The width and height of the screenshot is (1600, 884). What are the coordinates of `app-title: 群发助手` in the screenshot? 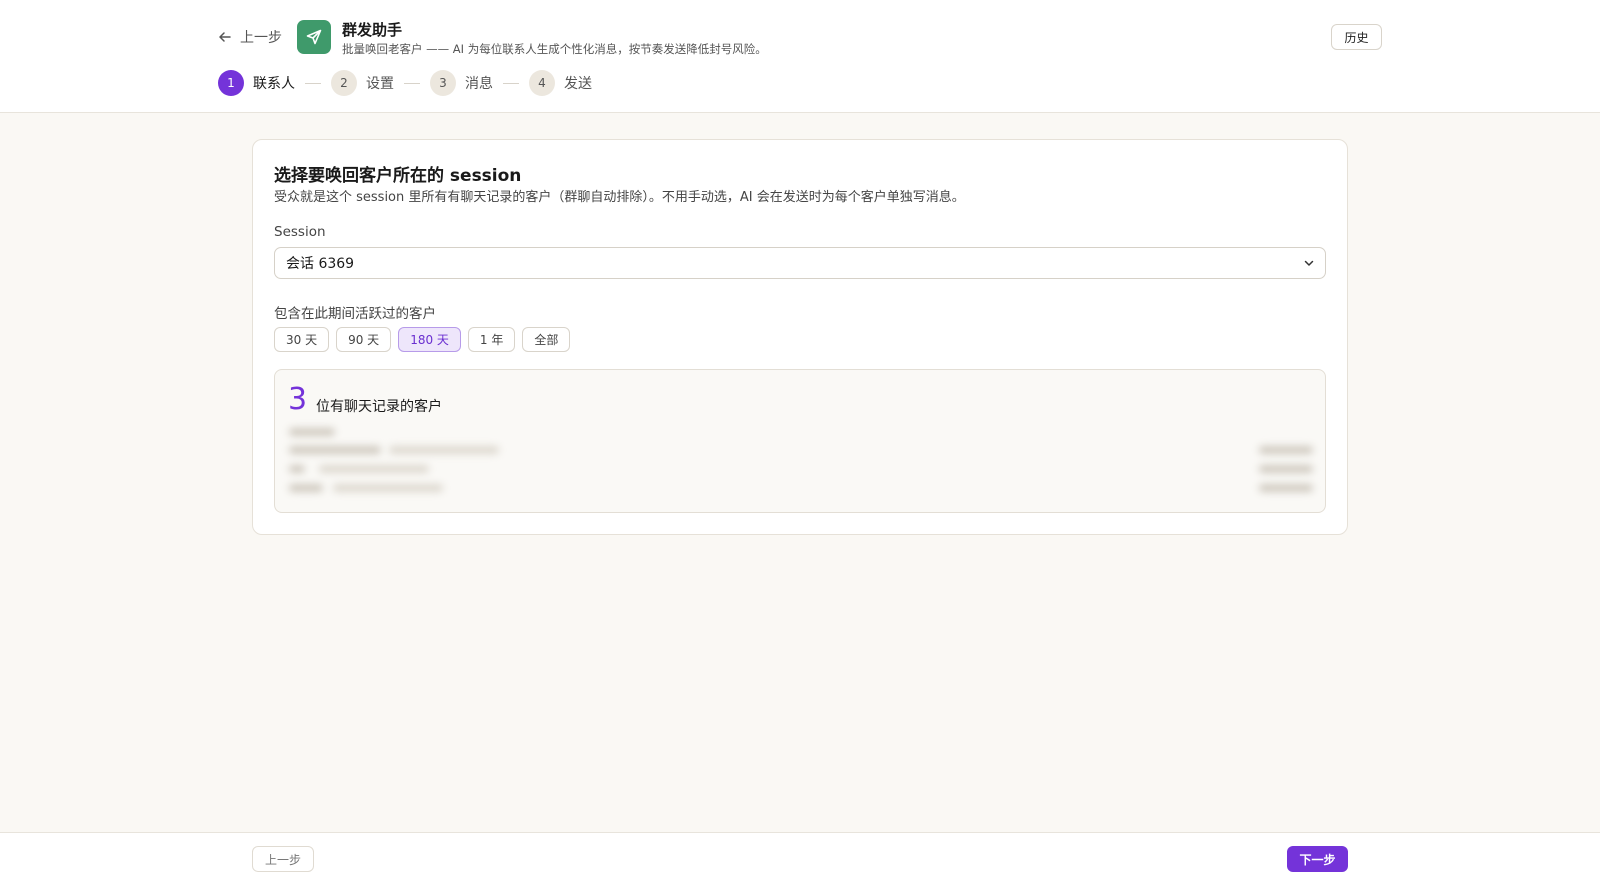 It's located at (372, 30).